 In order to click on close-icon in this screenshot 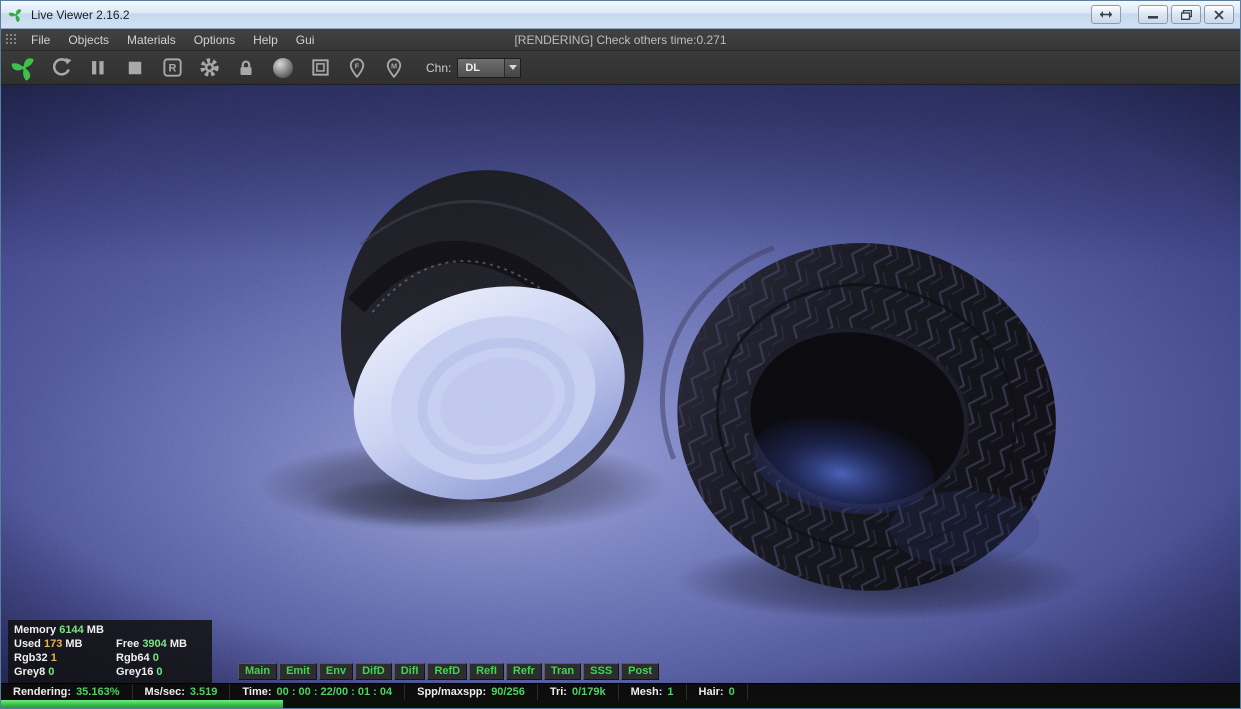, I will do `click(1219, 14)`.